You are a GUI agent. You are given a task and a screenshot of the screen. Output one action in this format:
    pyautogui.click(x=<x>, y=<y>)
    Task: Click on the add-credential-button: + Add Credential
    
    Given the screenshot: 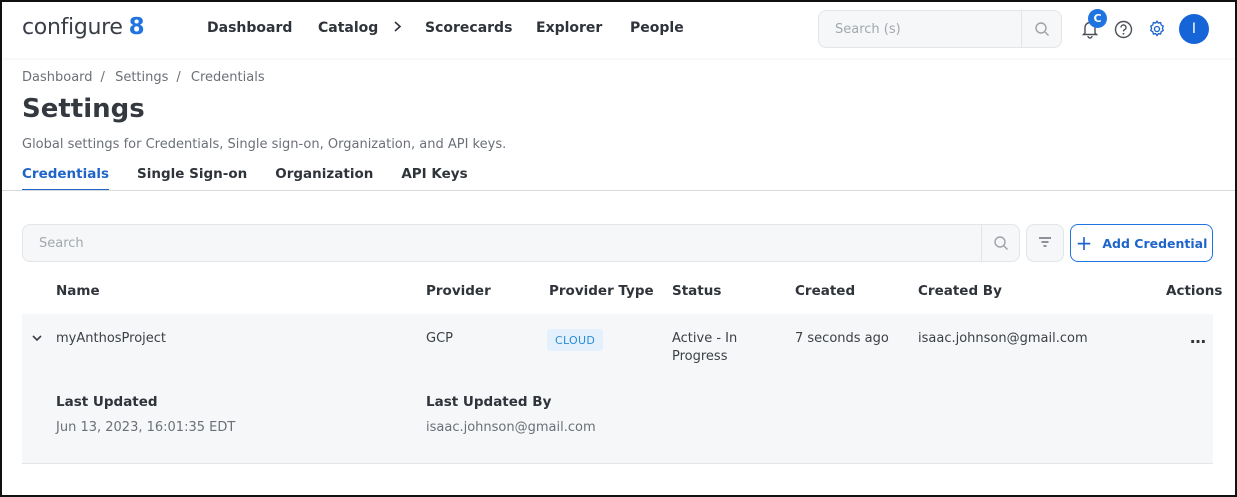 What is the action you would take?
    pyautogui.click(x=1141, y=243)
    